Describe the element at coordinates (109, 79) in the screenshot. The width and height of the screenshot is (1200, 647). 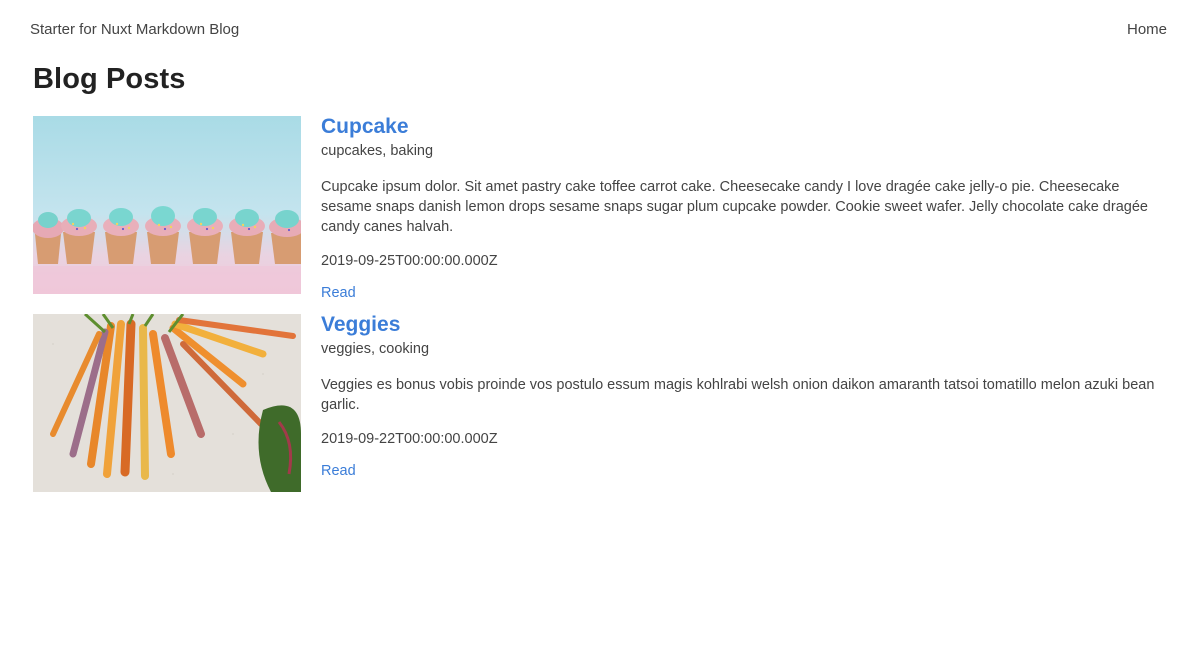
I see `page-title: Blog Posts` at that location.